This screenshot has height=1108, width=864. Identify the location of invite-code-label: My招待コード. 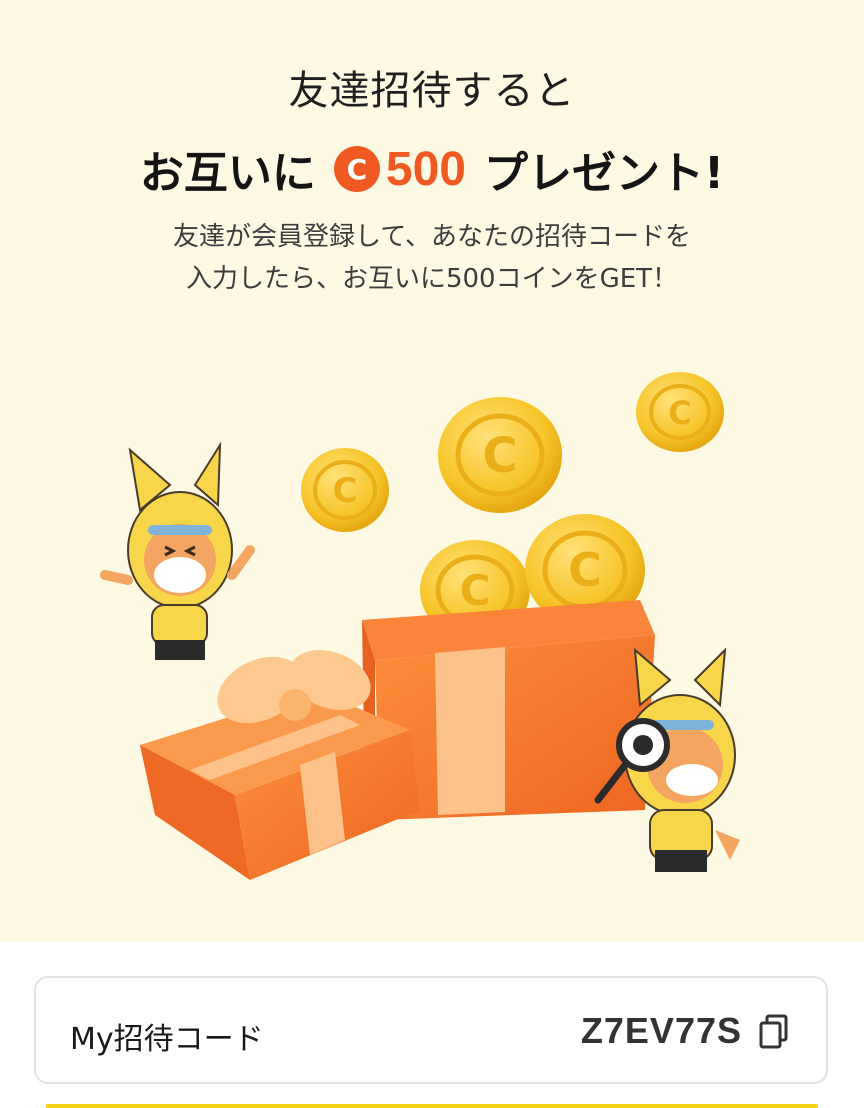
(167, 1039).